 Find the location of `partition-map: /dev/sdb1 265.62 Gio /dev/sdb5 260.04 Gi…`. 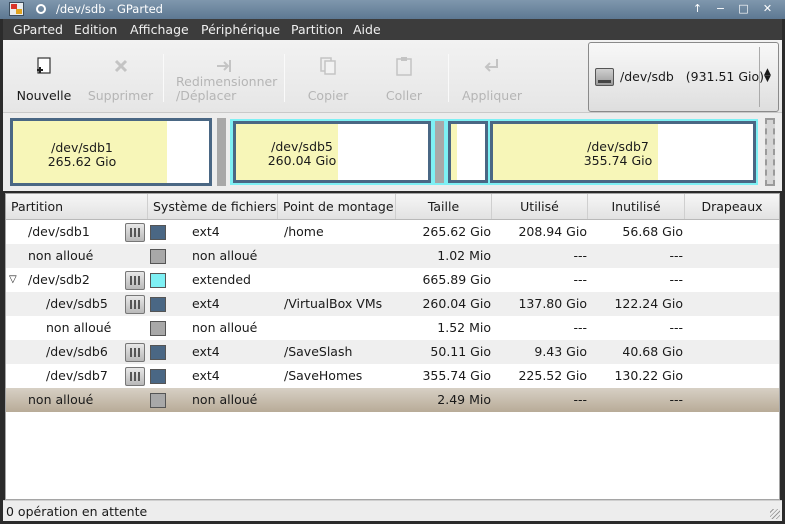

partition-map: /dev/sdb1 265.62 Gio /dev/sdb5 260.04 Gi… is located at coordinates (392, 152).